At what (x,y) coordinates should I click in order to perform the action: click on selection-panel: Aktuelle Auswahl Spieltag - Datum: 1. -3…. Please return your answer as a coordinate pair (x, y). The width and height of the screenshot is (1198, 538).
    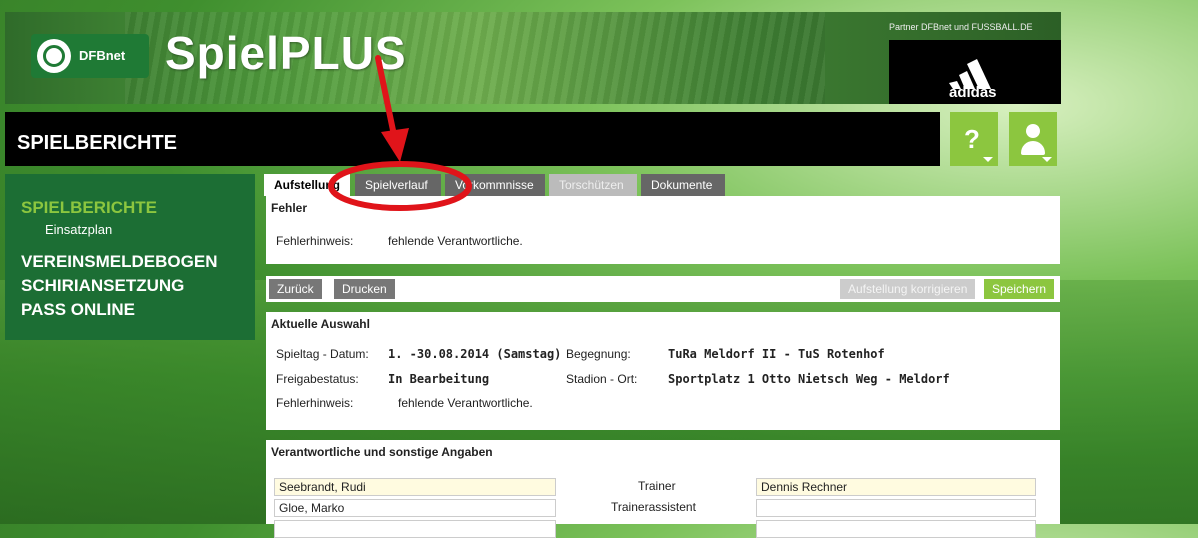
    Looking at the image, I should click on (663, 371).